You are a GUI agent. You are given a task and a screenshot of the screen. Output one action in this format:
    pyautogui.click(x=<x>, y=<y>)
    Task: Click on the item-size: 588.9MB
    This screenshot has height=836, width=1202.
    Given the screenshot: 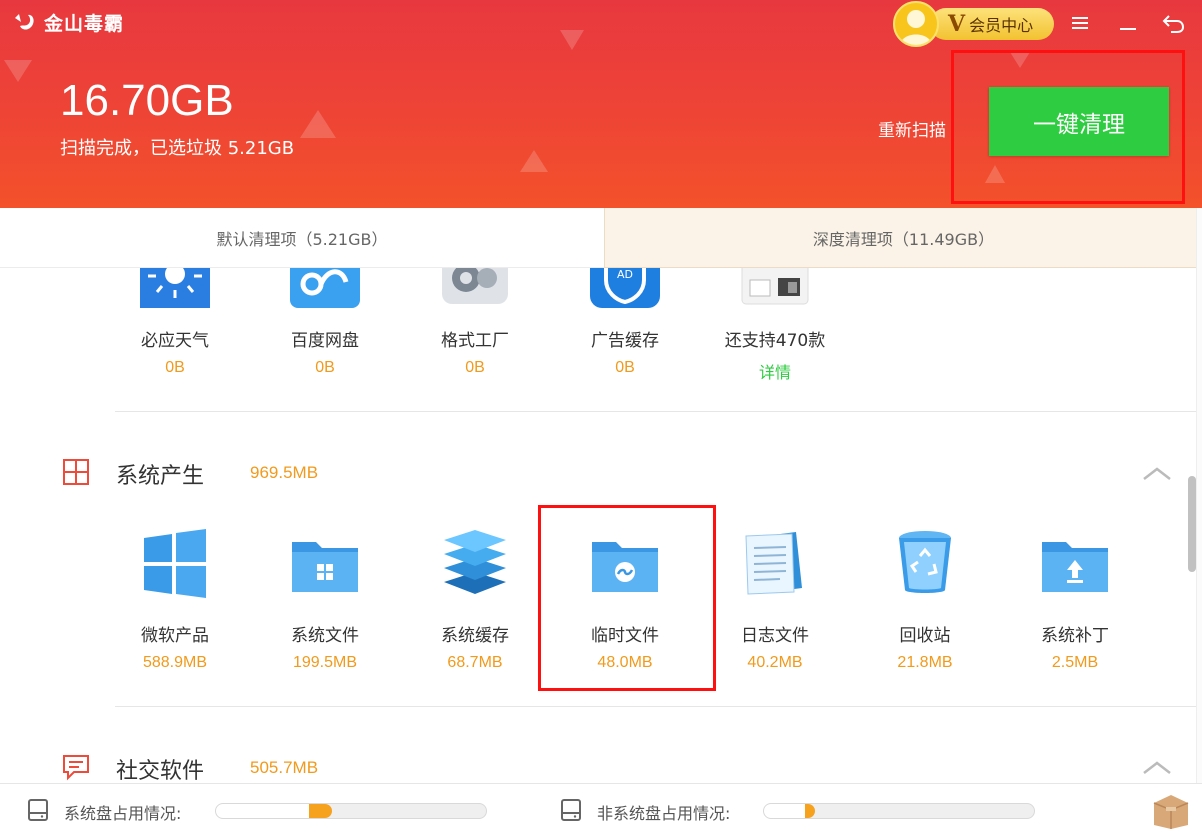 What is the action you would take?
    pyautogui.click(x=175, y=662)
    